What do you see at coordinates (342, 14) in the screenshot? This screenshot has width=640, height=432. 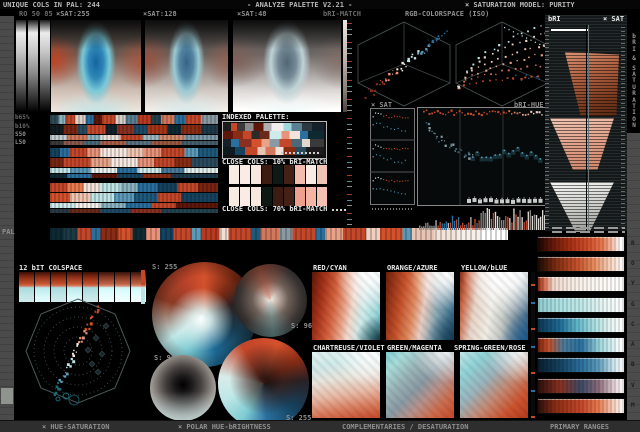 I see `bri-match-label: bRI-MATCH` at bounding box center [342, 14].